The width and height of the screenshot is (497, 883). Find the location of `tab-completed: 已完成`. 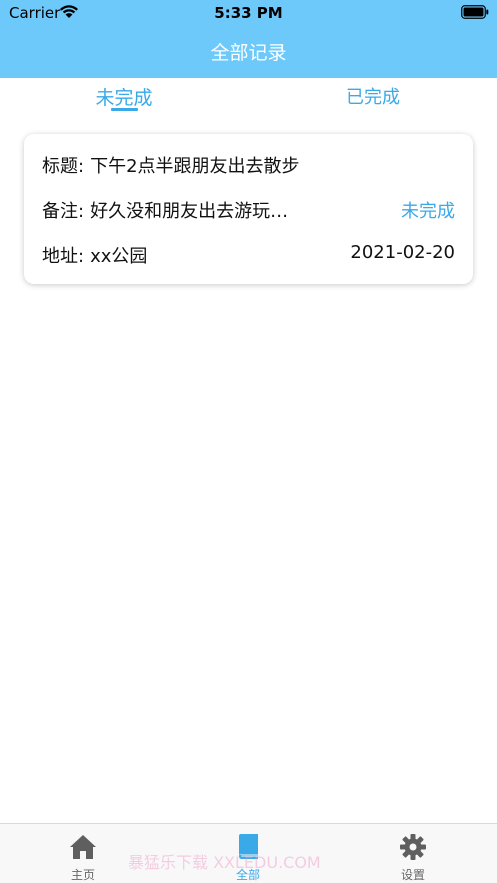

tab-completed: 已完成 is located at coordinates (373, 98).